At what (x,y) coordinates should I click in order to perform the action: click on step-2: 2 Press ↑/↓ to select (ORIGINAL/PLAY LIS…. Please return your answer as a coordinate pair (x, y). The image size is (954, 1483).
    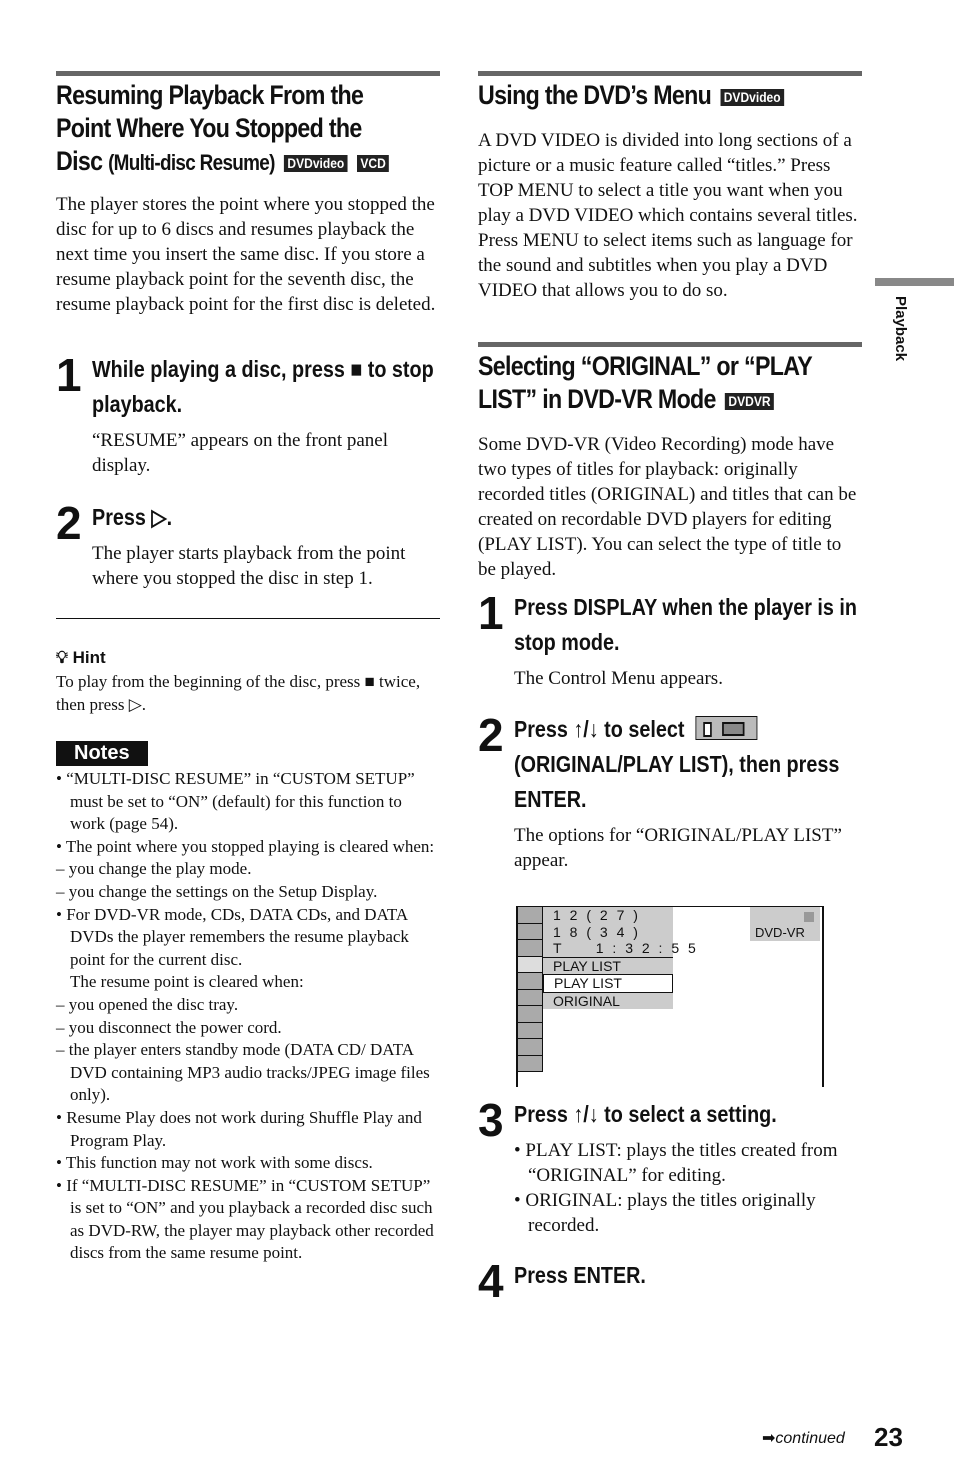
    Looking at the image, I should click on (670, 792).